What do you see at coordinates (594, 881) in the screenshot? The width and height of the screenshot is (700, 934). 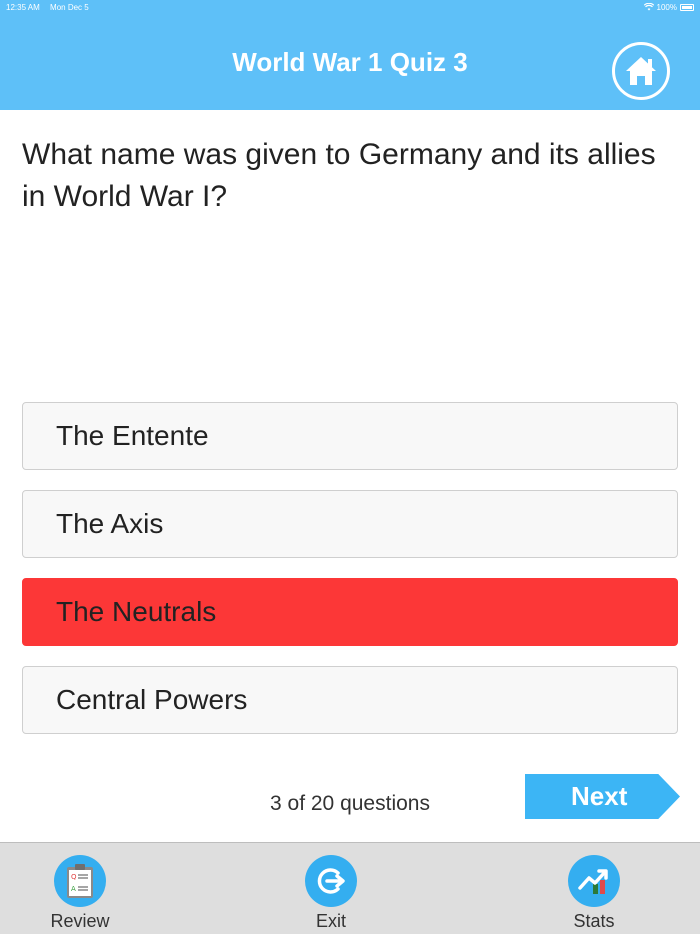 I see `stats-chart-icon` at bounding box center [594, 881].